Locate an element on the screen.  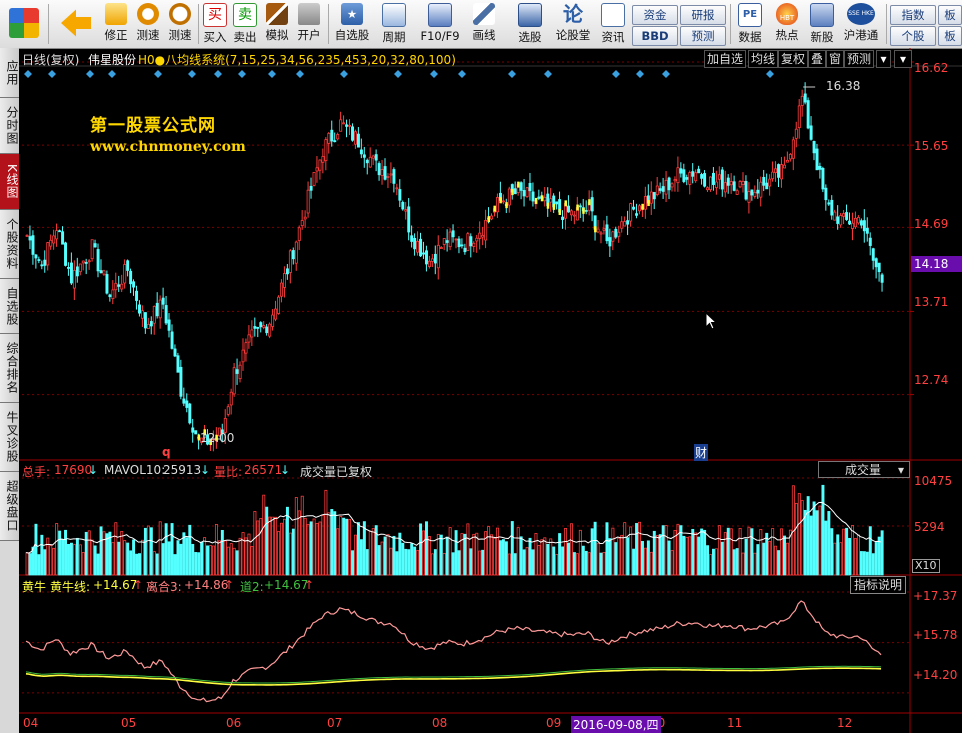
indicator-help-button: 指标说明 is located at coordinates (878, 585).